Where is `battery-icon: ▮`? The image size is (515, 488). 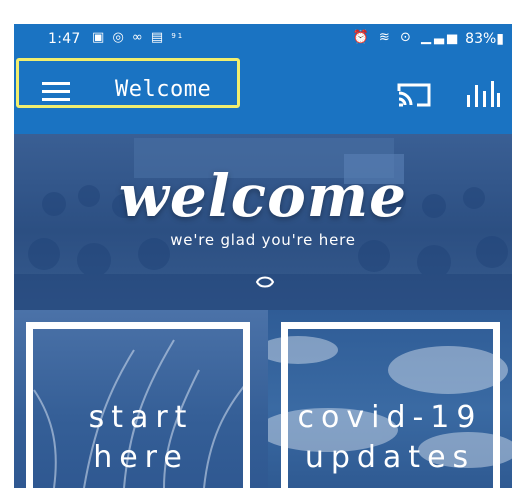
battery-icon: ▮ is located at coordinates (500, 39).